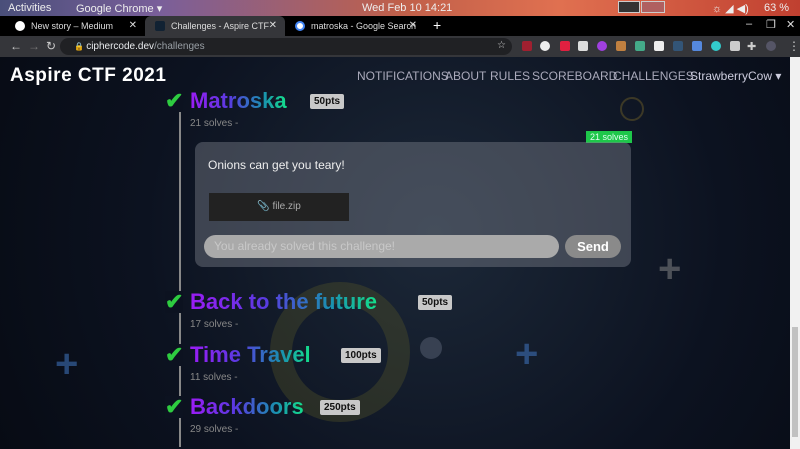 The image size is (800, 449). I want to click on profile-avatar, so click(771, 46).